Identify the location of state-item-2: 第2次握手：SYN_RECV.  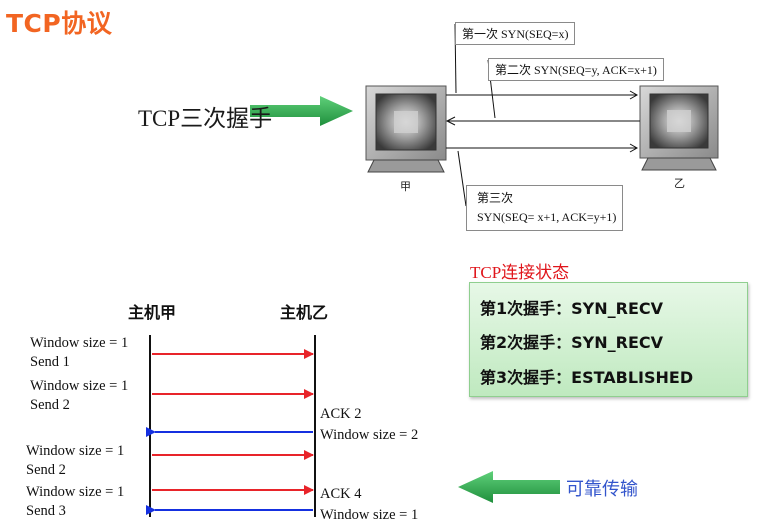
(572, 342).